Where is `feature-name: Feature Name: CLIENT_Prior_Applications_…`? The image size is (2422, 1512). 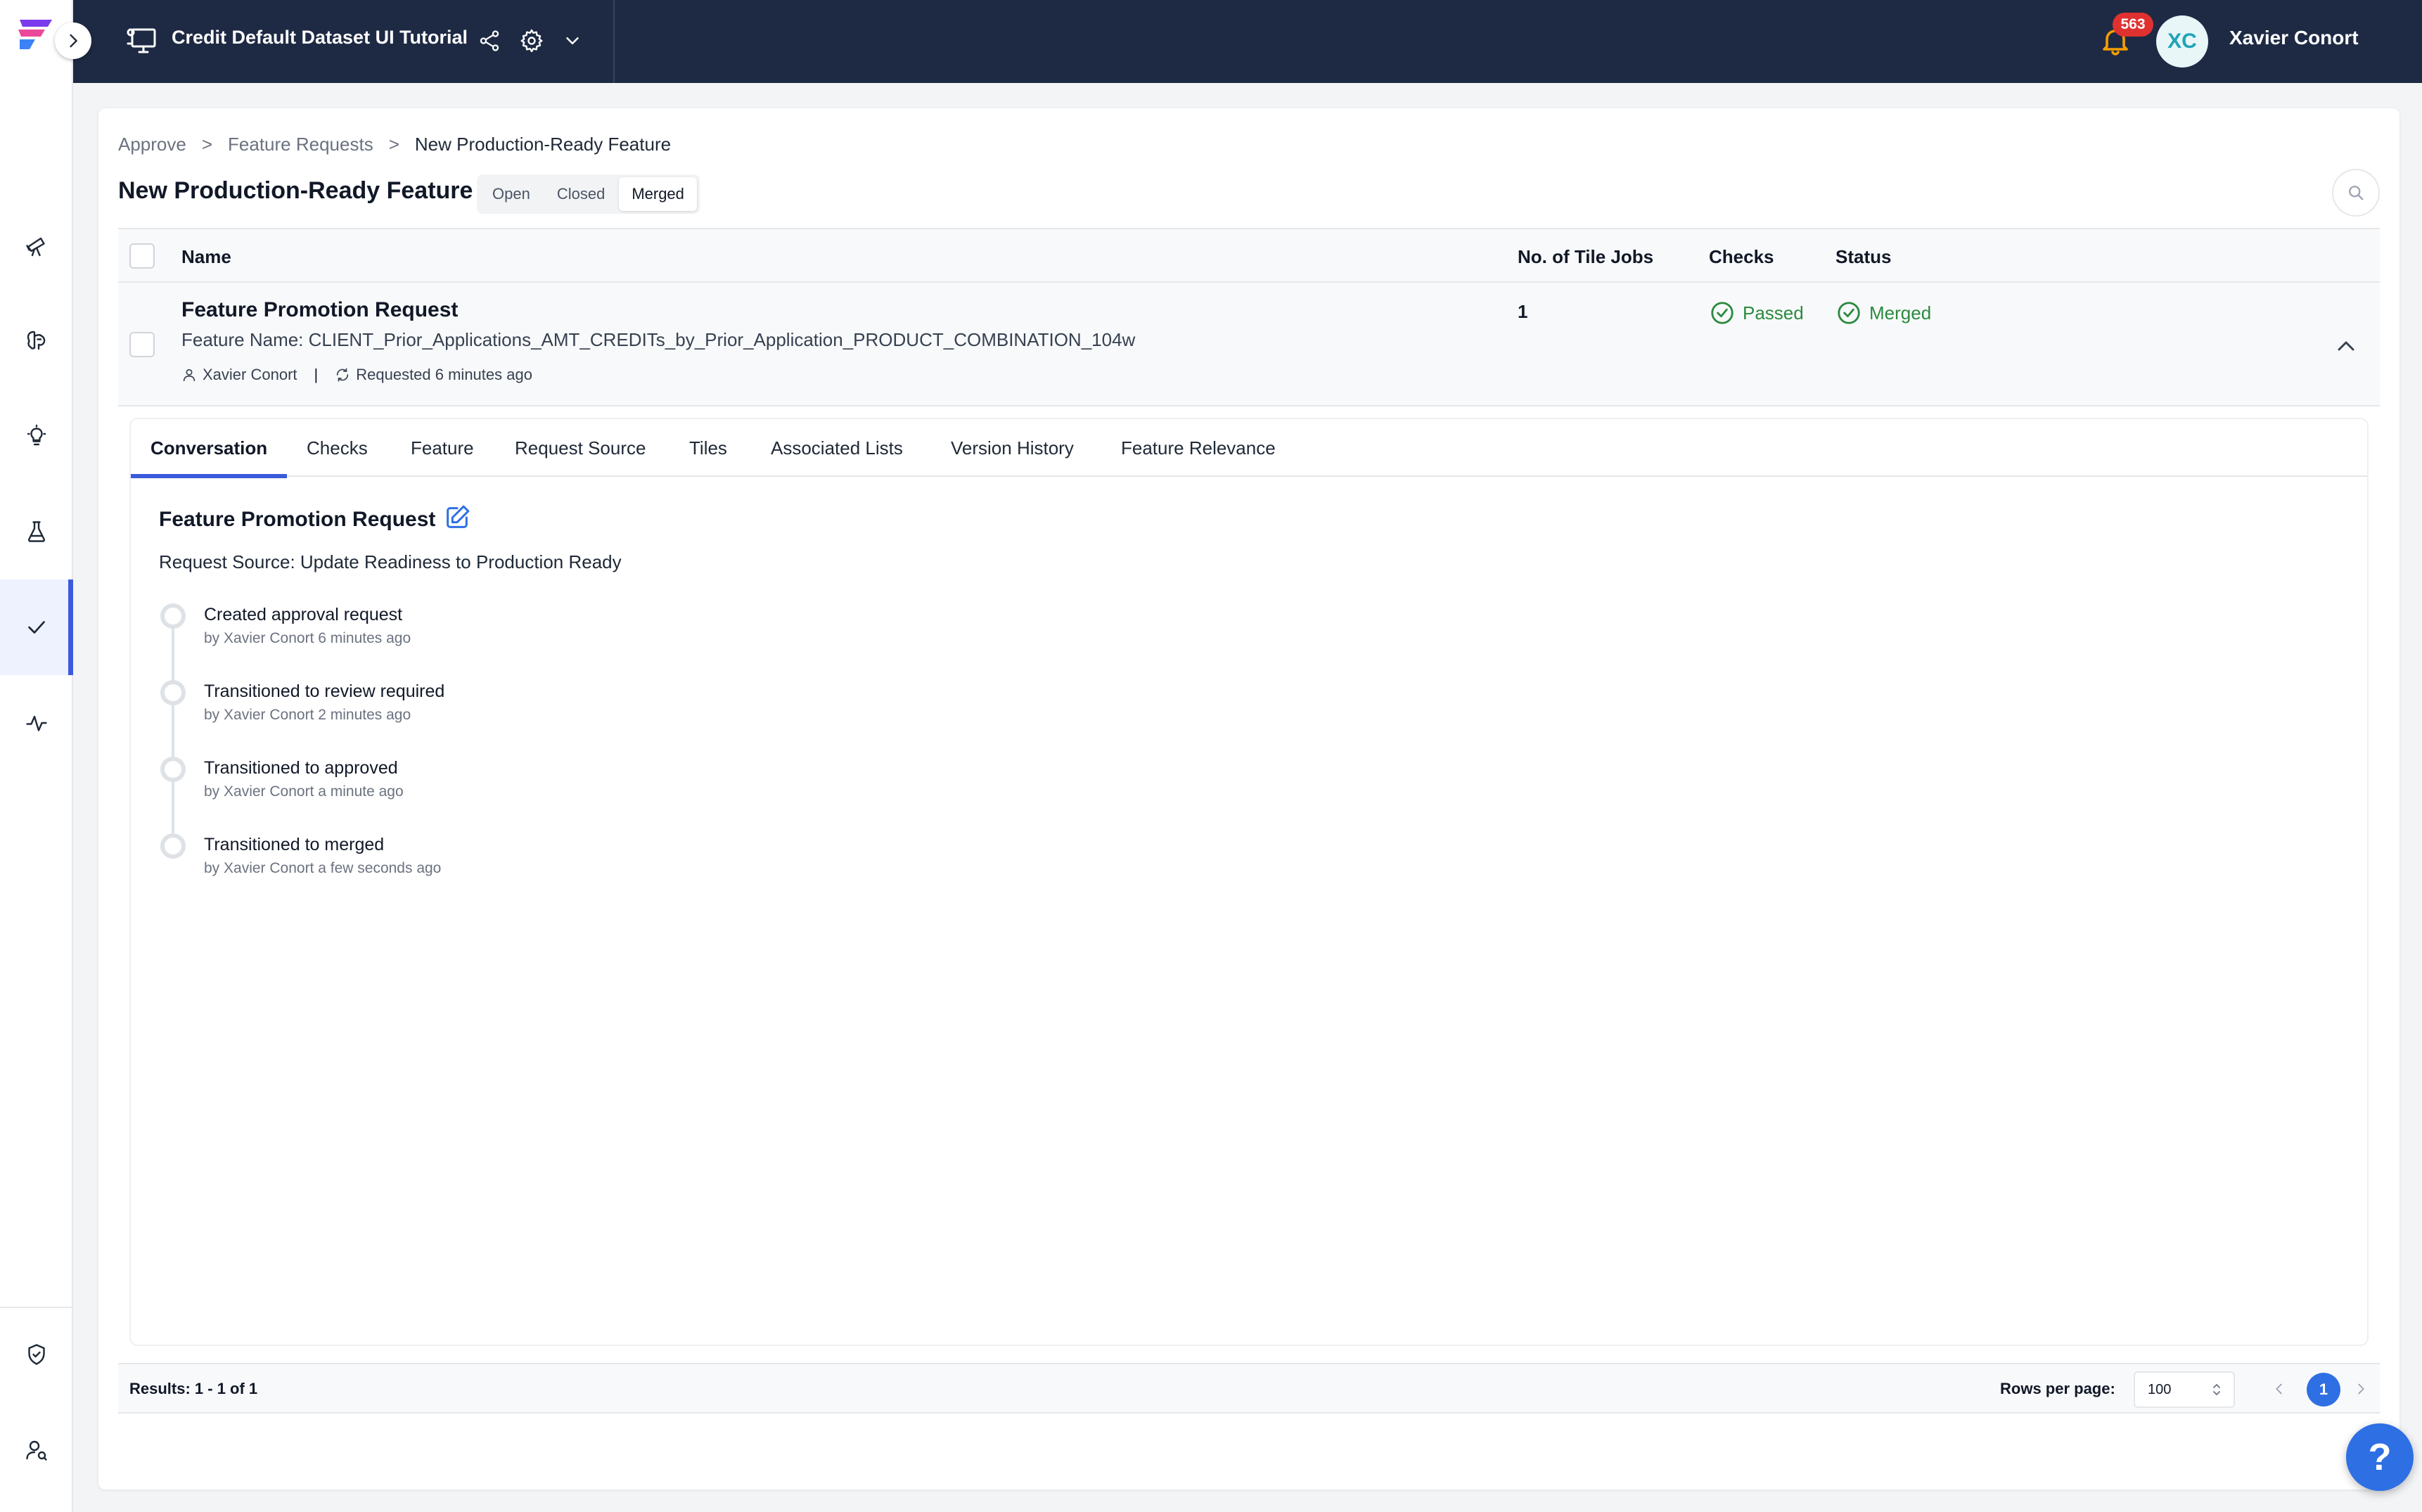
feature-name: Feature Name: CLIENT_Prior_Applications_… is located at coordinates (659, 339).